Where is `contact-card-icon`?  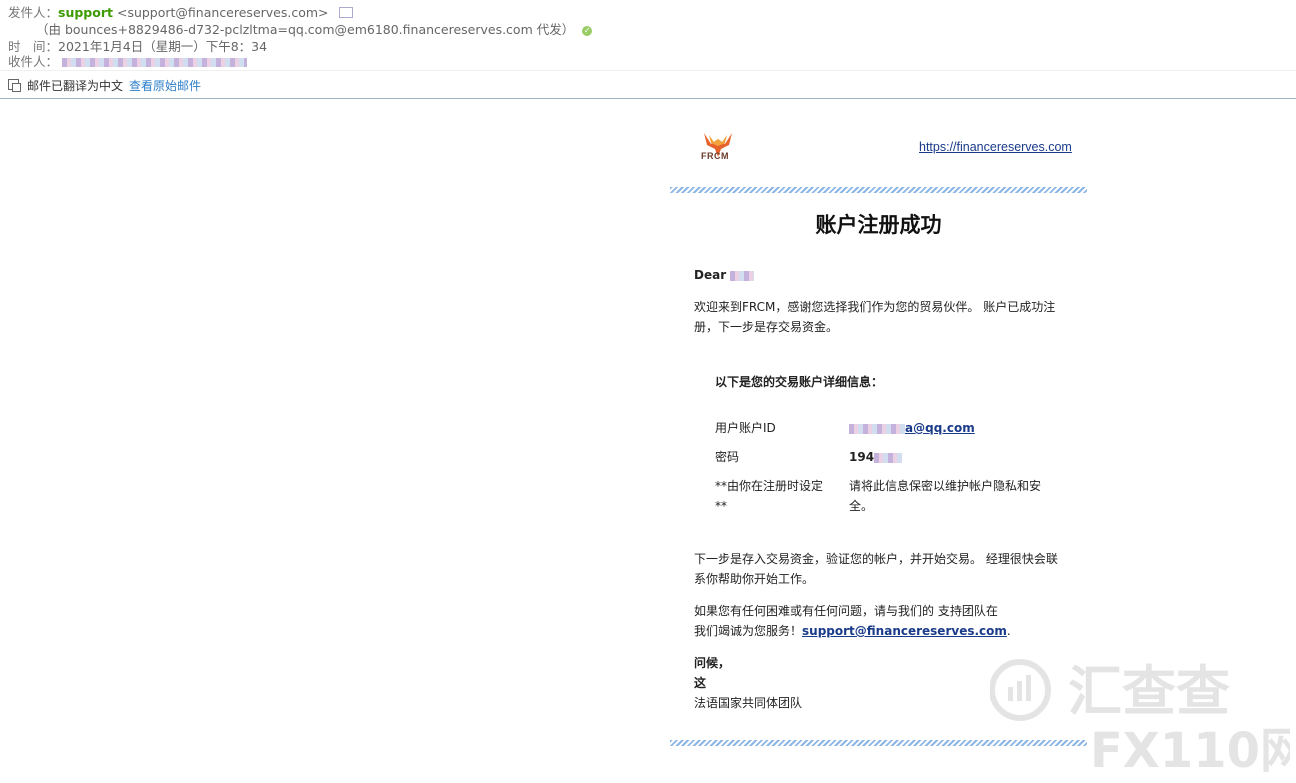 contact-card-icon is located at coordinates (345, 12).